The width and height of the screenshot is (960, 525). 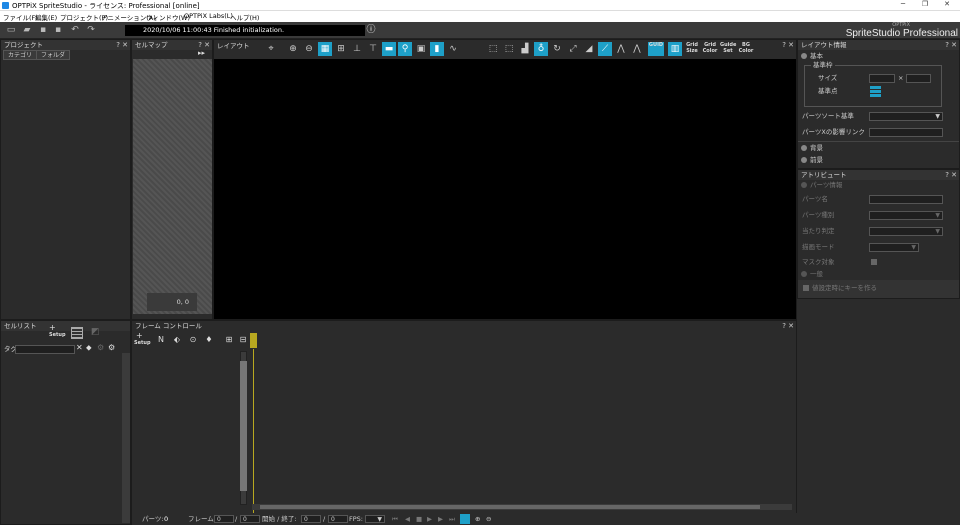 I want to click on first-frame-icon: ⏮, so click(x=395, y=519).